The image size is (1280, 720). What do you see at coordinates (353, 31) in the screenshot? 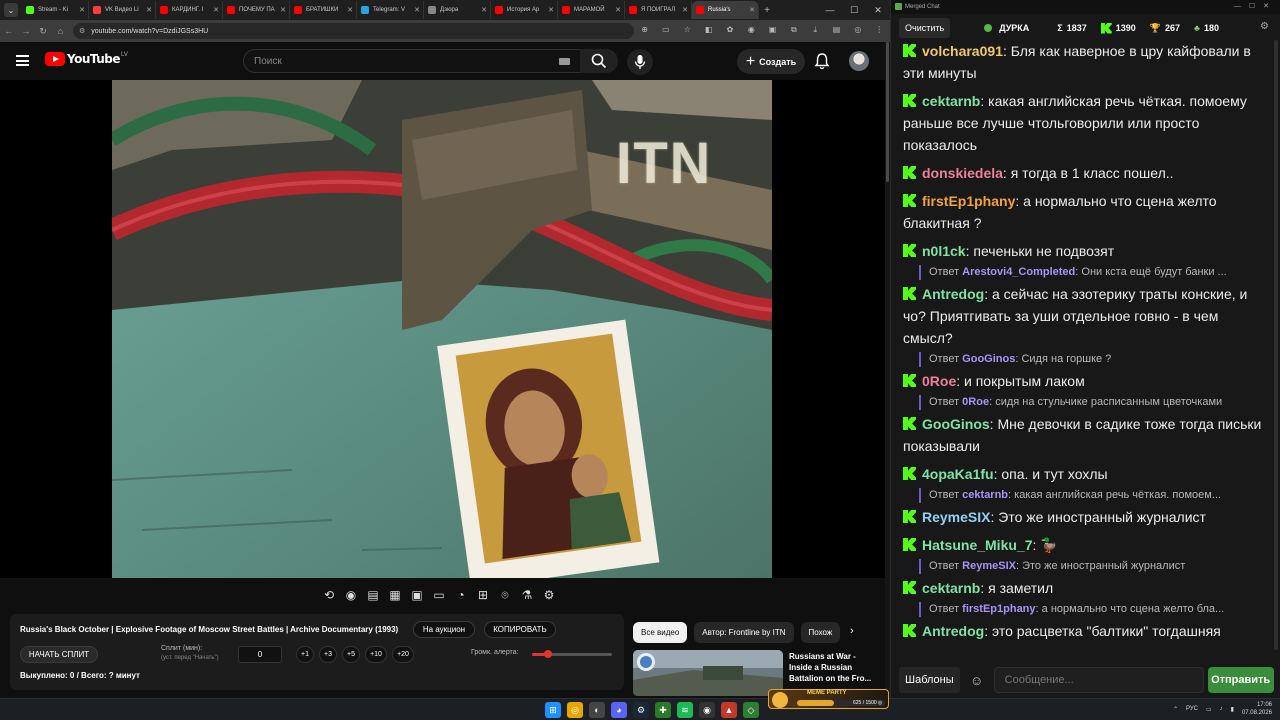
I see `url-field: ⚙ youtube.com/watch?v=DzdiJGSs3HU` at bounding box center [353, 31].